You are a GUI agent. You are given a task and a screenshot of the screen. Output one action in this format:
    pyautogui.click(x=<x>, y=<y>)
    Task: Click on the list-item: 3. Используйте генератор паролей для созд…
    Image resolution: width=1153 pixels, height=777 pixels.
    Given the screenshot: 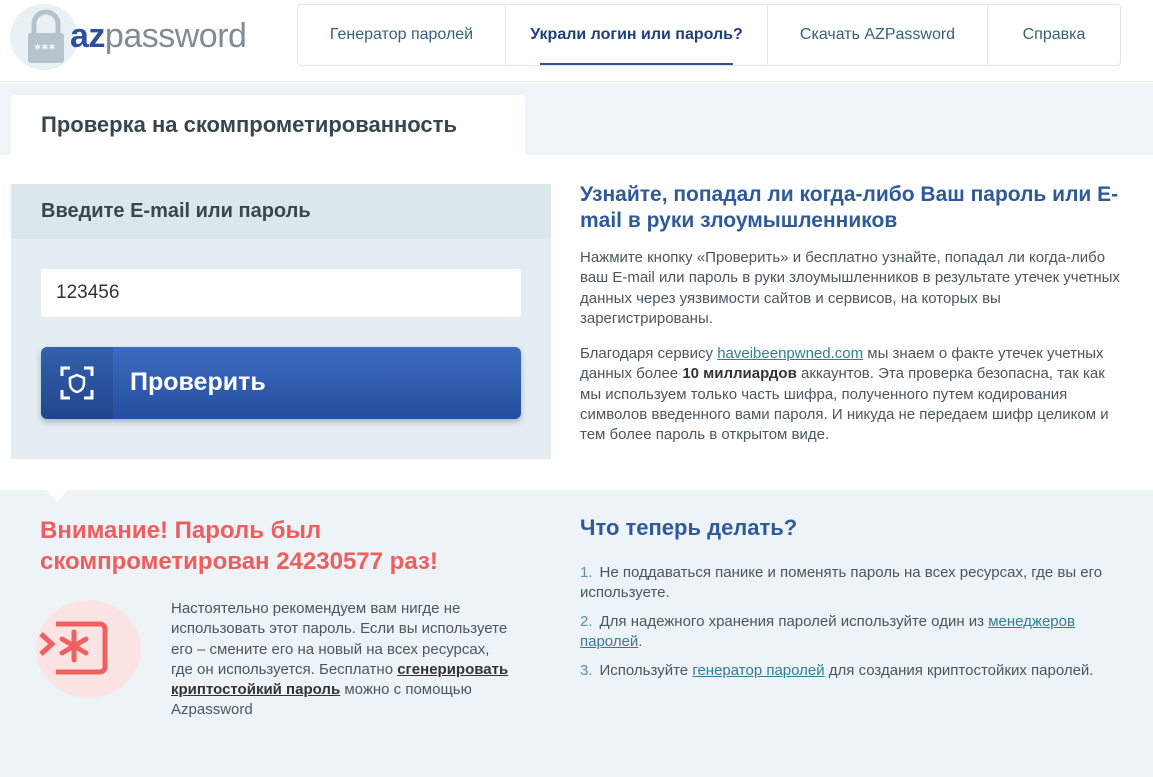 What is the action you would take?
    pyautogui.click(x=852, y=671)
    